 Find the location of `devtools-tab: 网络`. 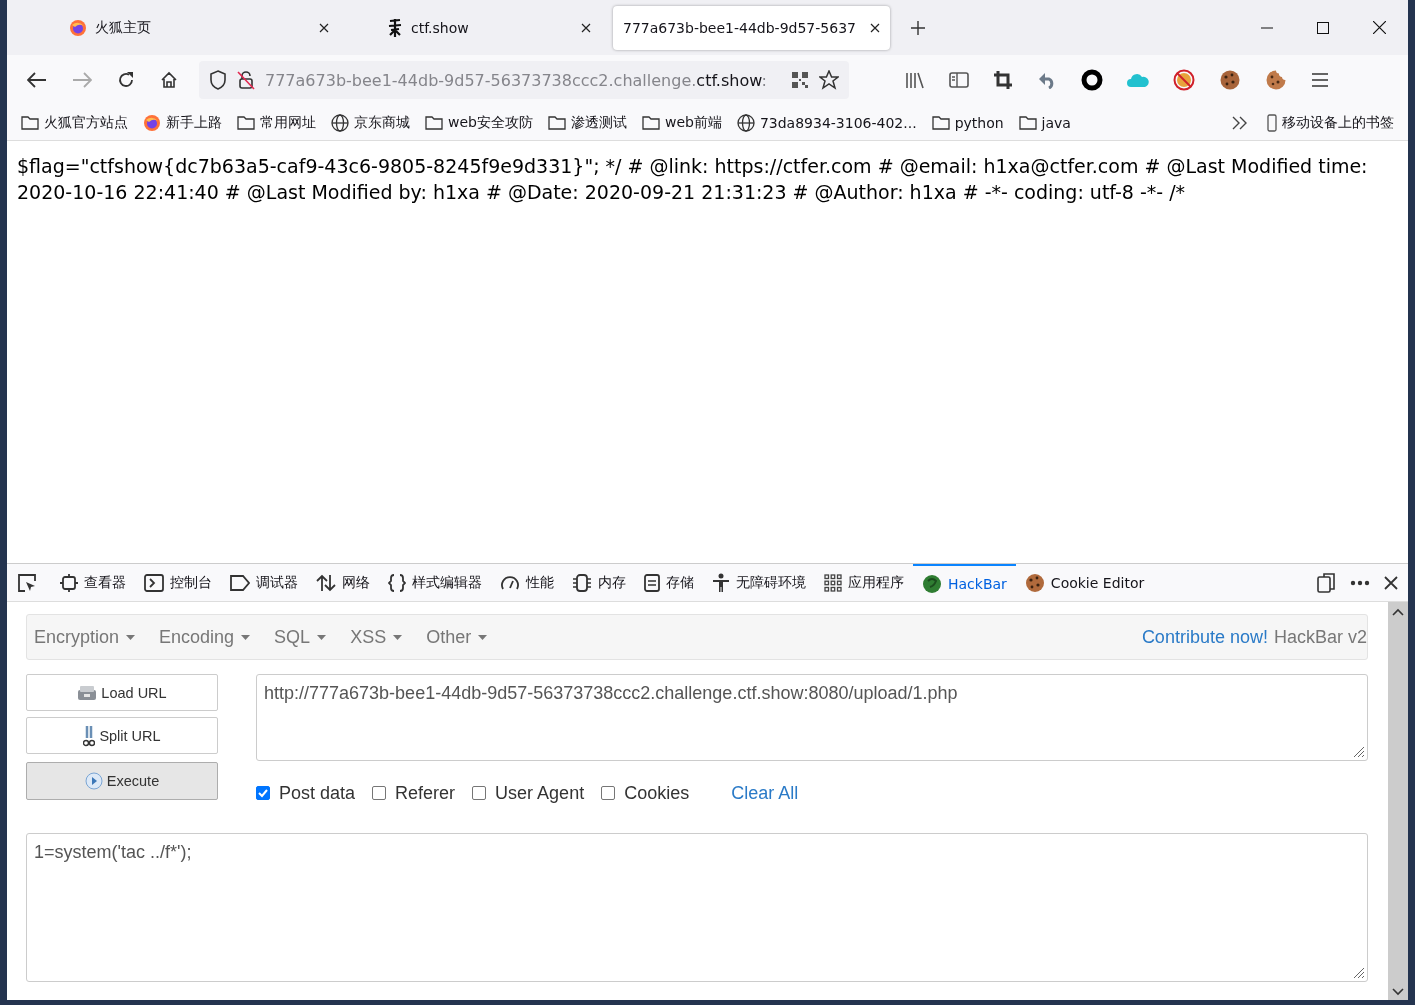

devtools-tab: 网络 is located at coordinates (343, 582).